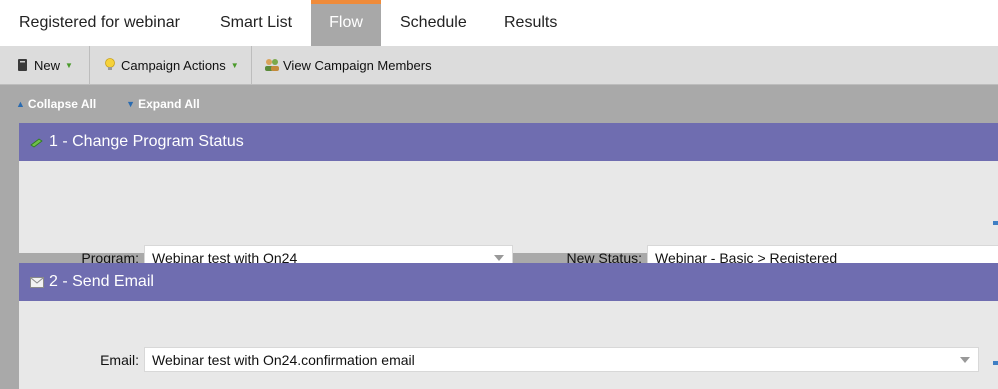 The image size is (998, 389). What do you see at coordinates (346, 23) in the screenshot?
I see `tab-flow: Flow` at bounding box center [346, 23].